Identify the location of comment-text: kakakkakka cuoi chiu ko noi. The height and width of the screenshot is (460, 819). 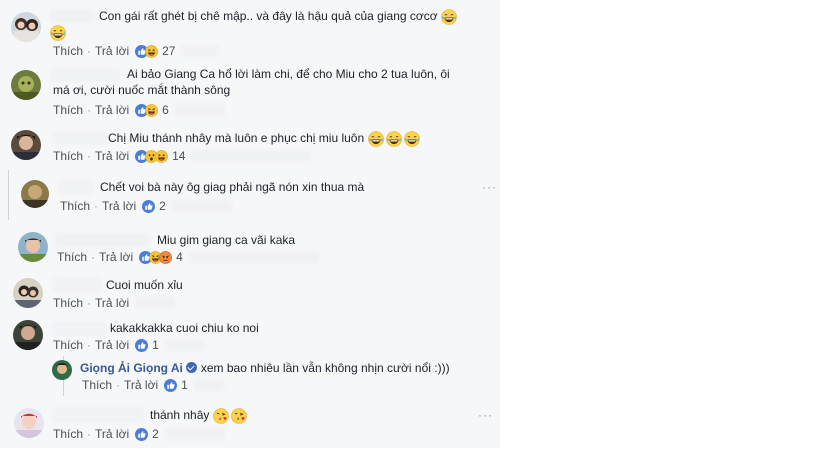
(184, 328).